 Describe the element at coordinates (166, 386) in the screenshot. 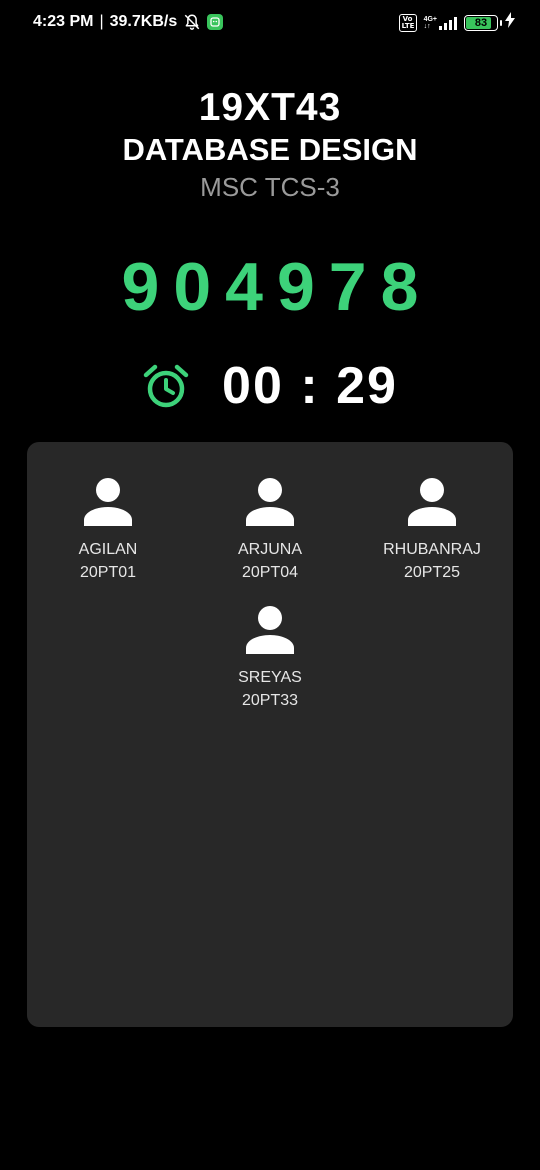

I see `alarm-clock-icon` at that location.